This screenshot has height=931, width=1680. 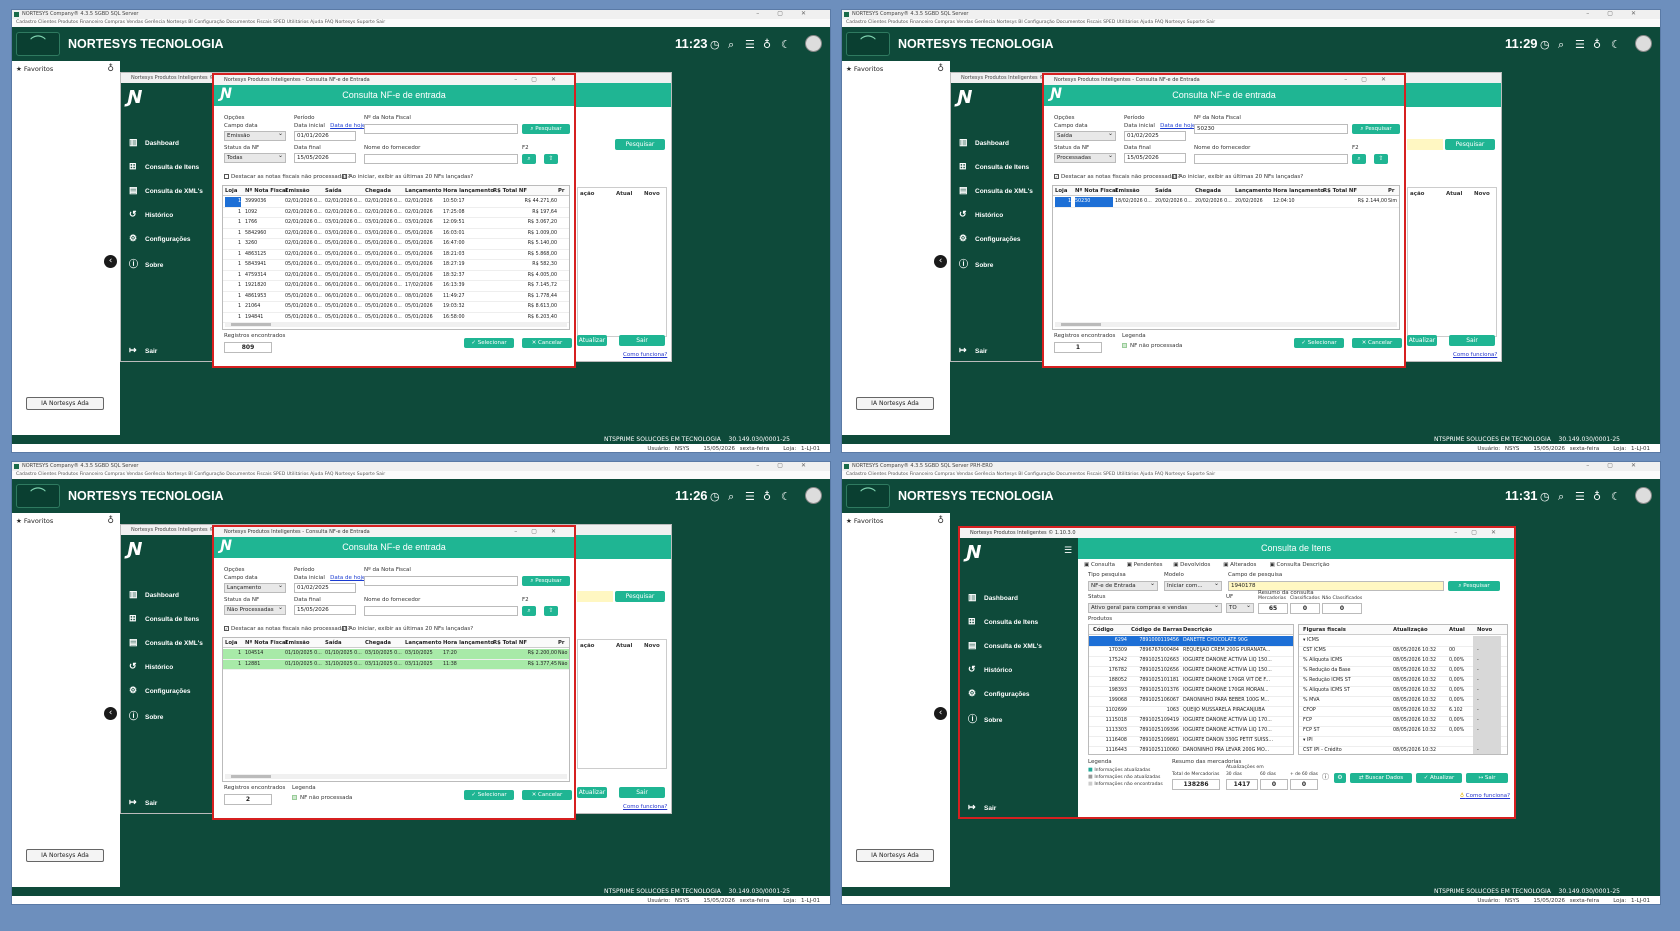 I want to click on column-header: Atualização, so click(x=1410, y=630).